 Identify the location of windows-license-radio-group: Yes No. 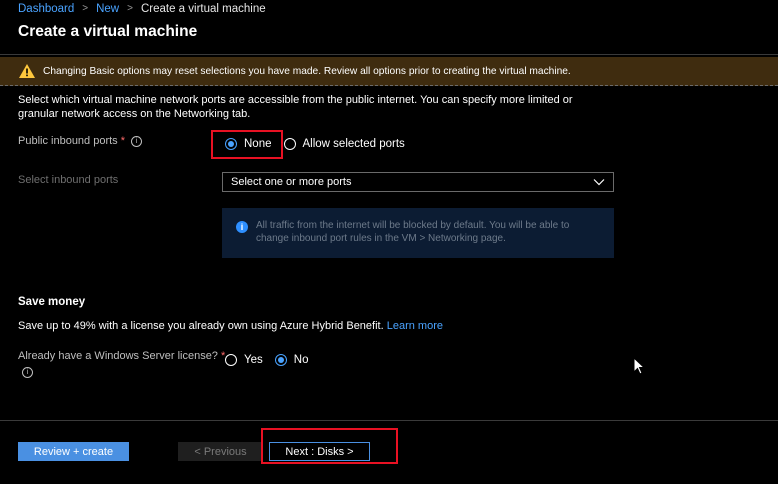
(272, 360).